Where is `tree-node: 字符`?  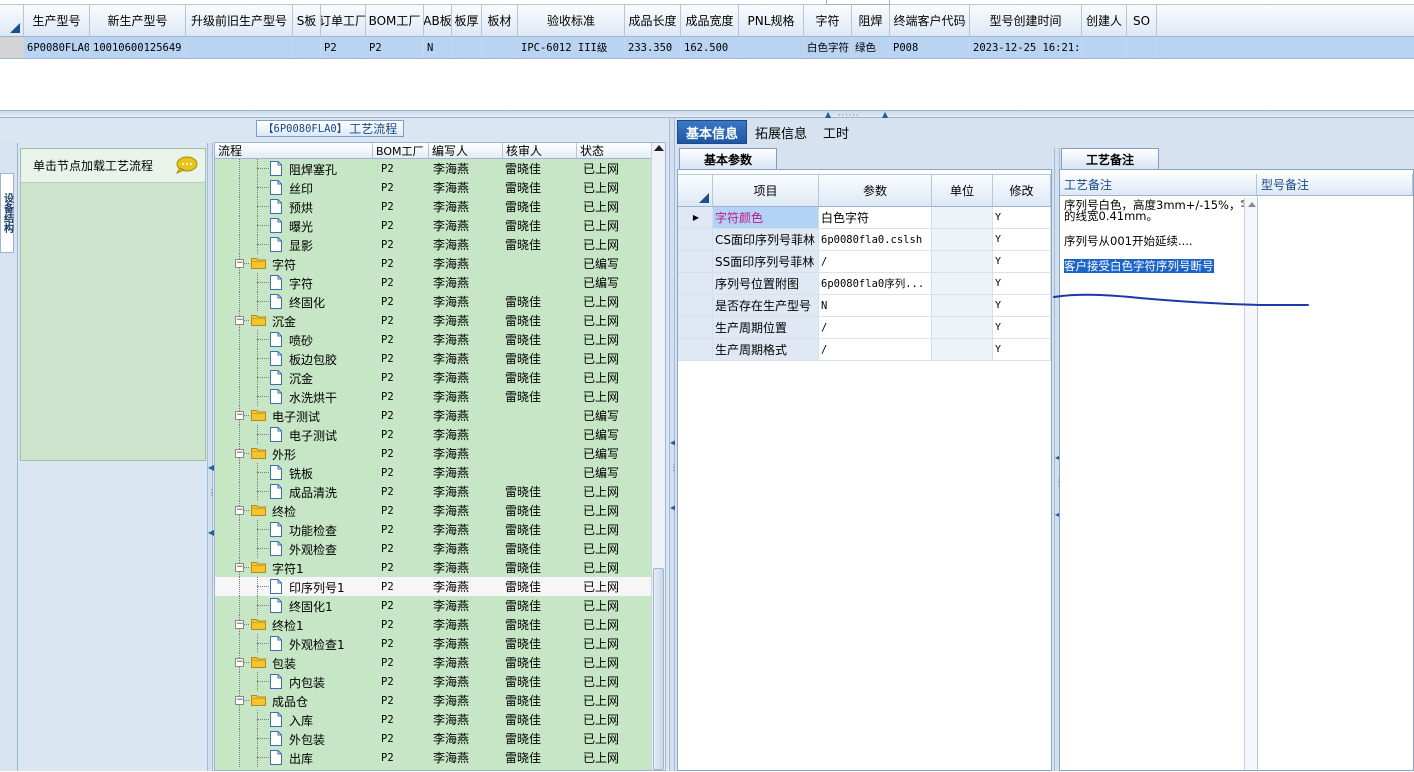
tree-node: 字符 is located at coordinates (294, 282).